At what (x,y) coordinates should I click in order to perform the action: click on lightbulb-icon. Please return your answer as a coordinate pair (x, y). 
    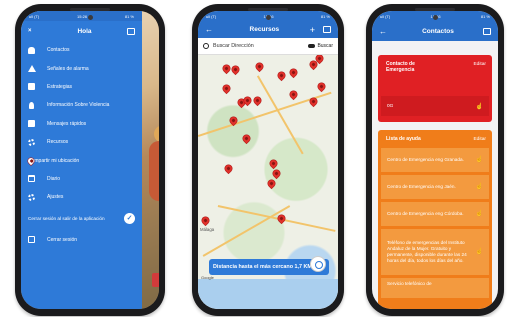
    Looking at the image, I should click on (31, 105).